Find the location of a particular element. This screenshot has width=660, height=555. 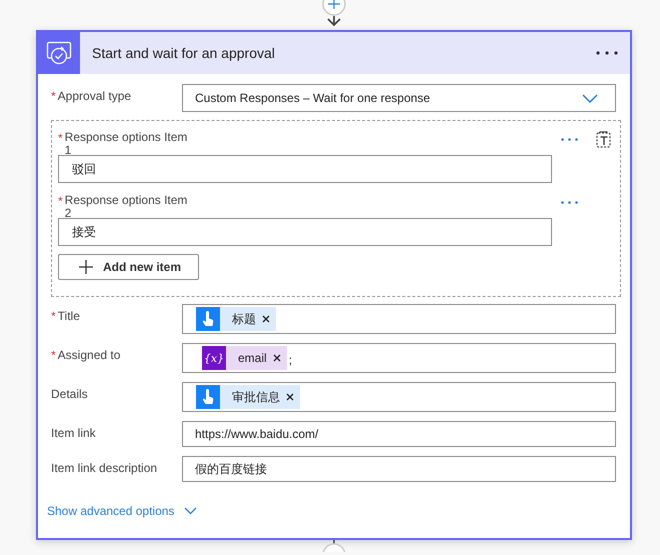

text-field: https://www.baidu.com/ is located at coordinates (399, 434).